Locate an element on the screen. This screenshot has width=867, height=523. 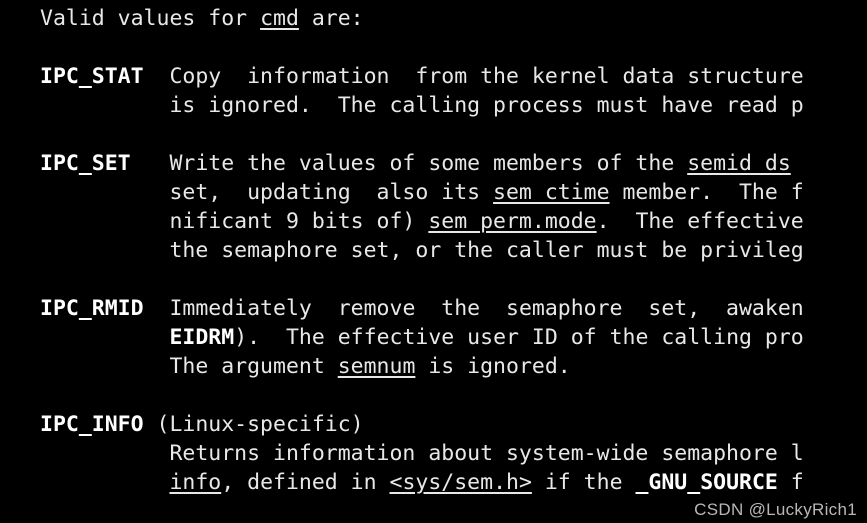
text-segment: IPC_SET is located at coordinates (85, 163).